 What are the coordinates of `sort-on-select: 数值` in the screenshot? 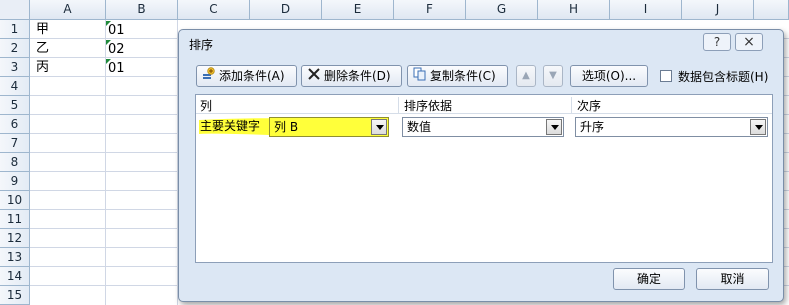 It's located at (483, 127).